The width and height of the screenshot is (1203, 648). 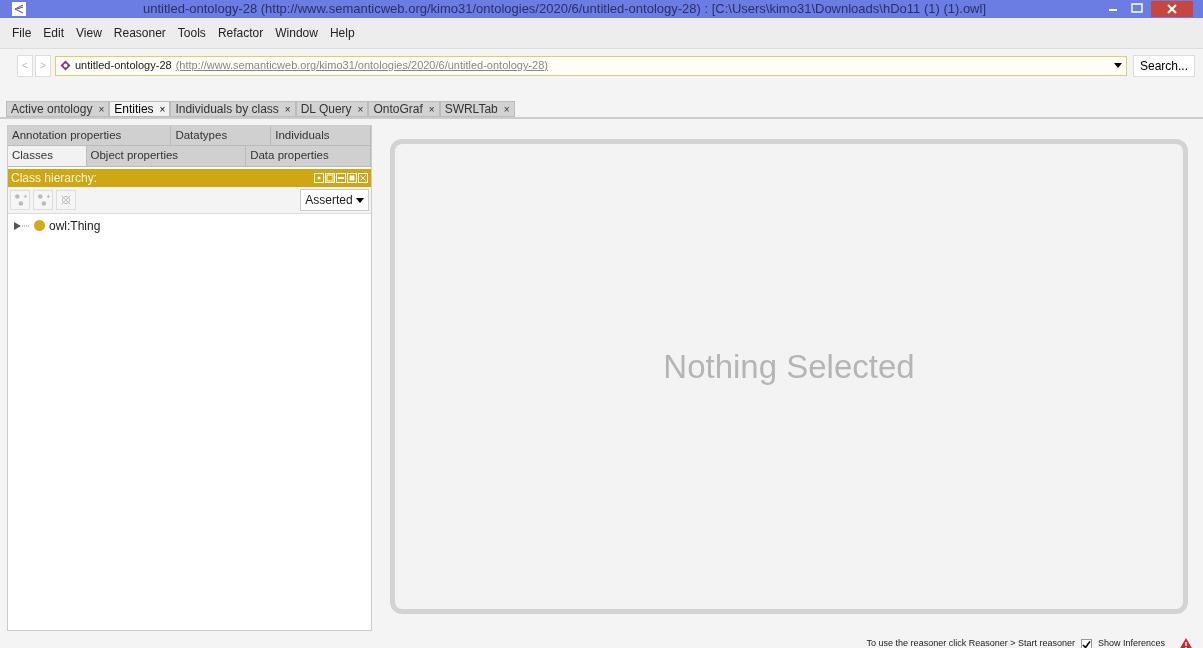 What do you see at coordinates (360, 200) in the screenshot?
I see `caret-icon` at bounding box center [360, 200].